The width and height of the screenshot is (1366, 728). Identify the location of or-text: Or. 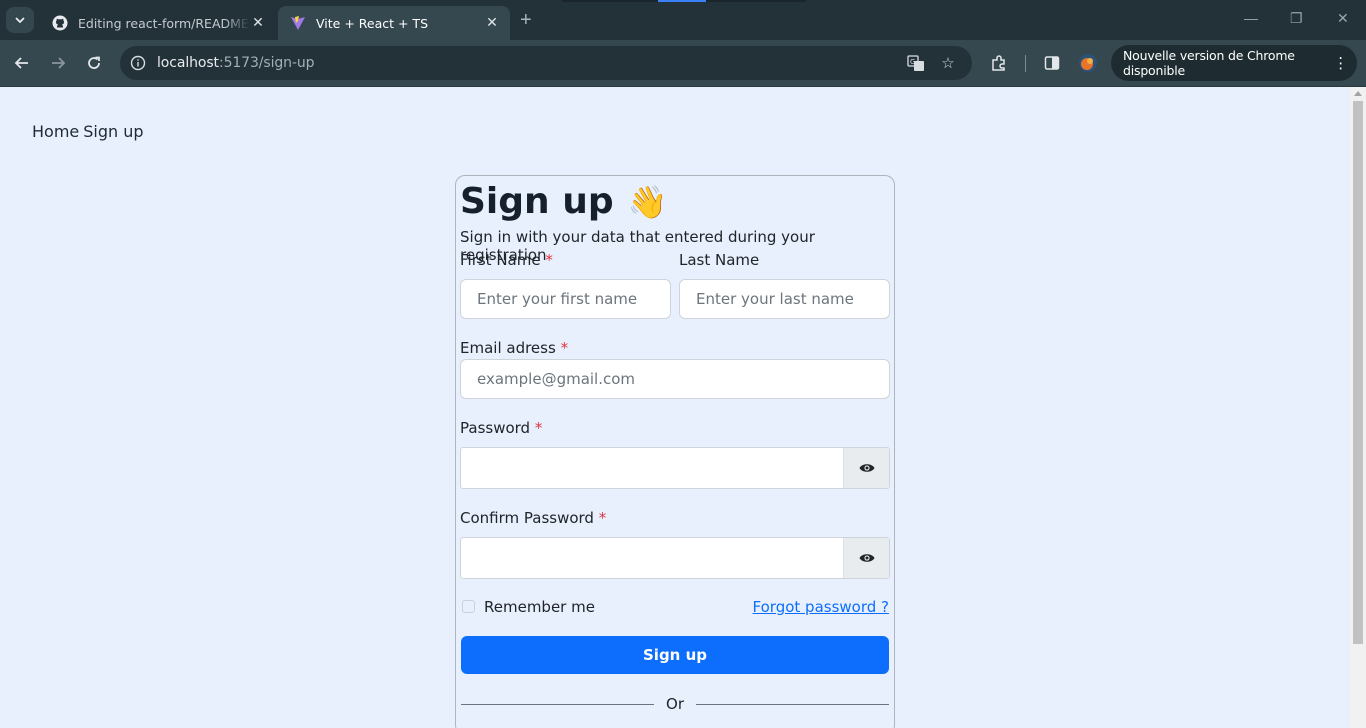
(675, 704).